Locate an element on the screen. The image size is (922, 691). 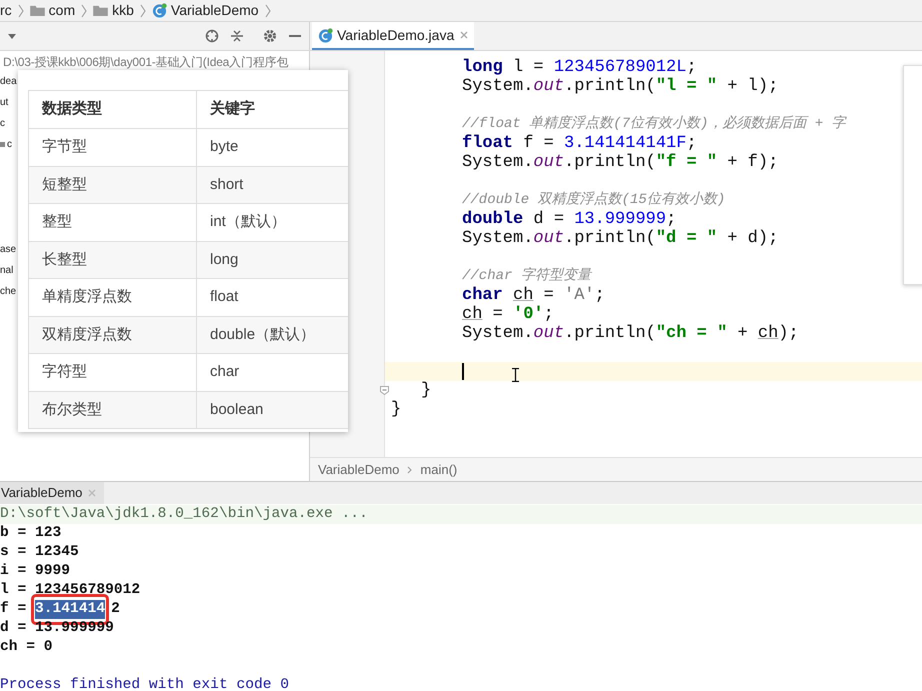
text-caret is located at coordinates (463, 371).